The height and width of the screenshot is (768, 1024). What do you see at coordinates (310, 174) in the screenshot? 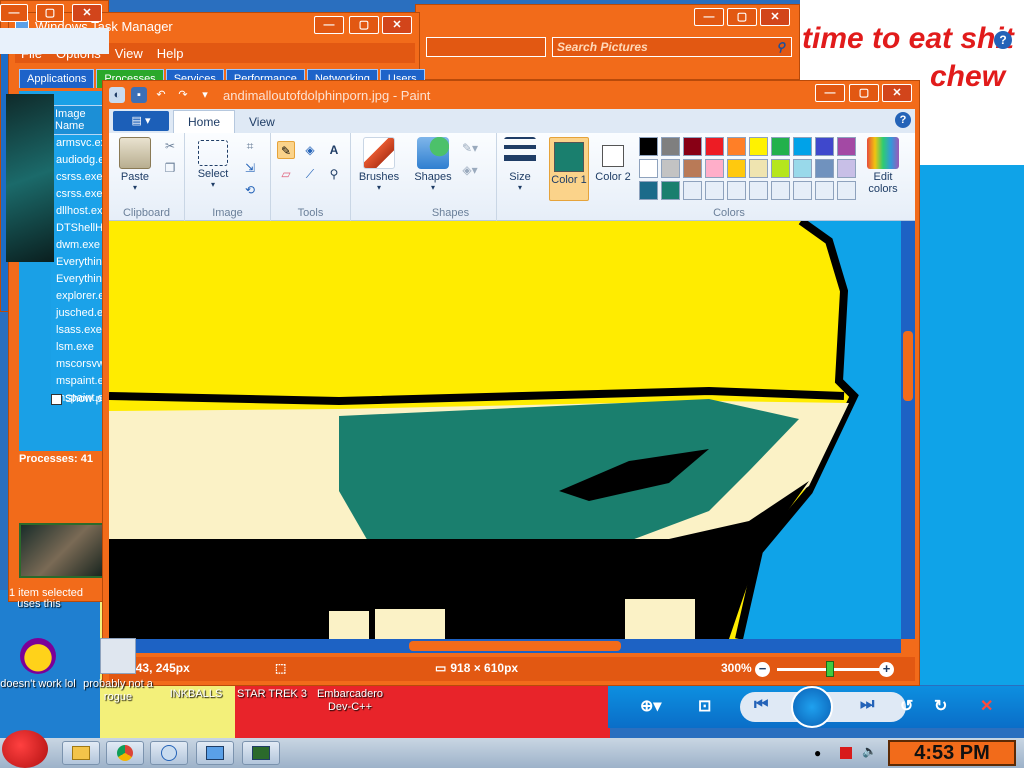
I see `color-picker-icon: ⟋` at bounding box center [310, 174].